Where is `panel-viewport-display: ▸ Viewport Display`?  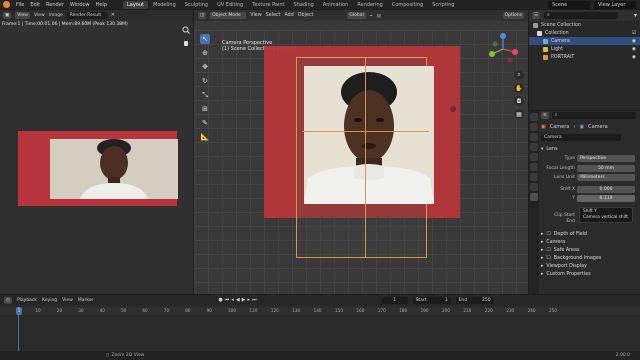 panel-viewport-display: ▸ Viewport Display is located at coordinates (590, 266).